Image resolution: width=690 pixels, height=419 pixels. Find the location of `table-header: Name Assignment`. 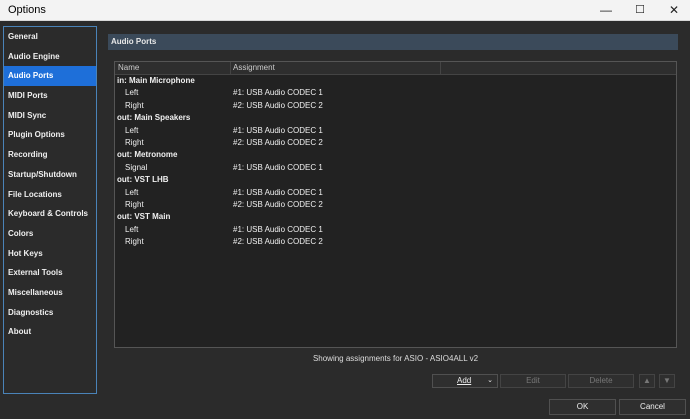

table-header: Name Assignment is located at coordinates (395, 68).